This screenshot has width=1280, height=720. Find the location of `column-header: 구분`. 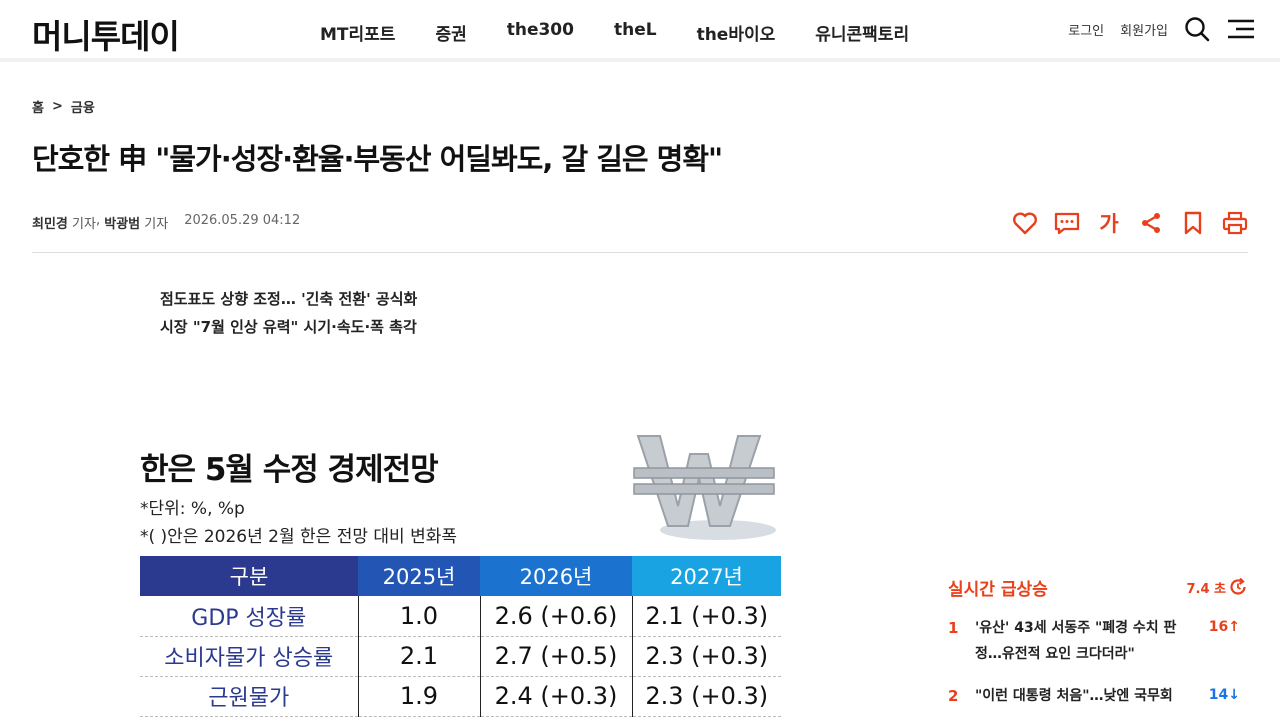

column-header: 구분 is located at coordinates (249, 576).